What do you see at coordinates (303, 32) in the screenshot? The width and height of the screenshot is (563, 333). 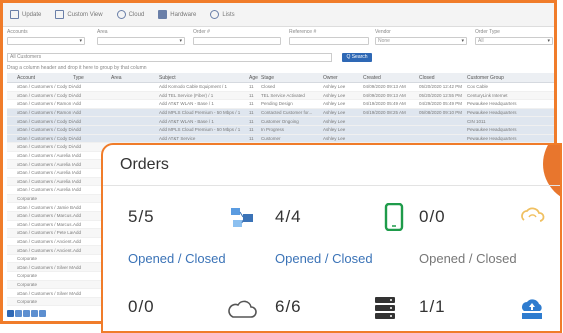 I see `filter-label-reference: Reference #` at bounding box center [303, 32].